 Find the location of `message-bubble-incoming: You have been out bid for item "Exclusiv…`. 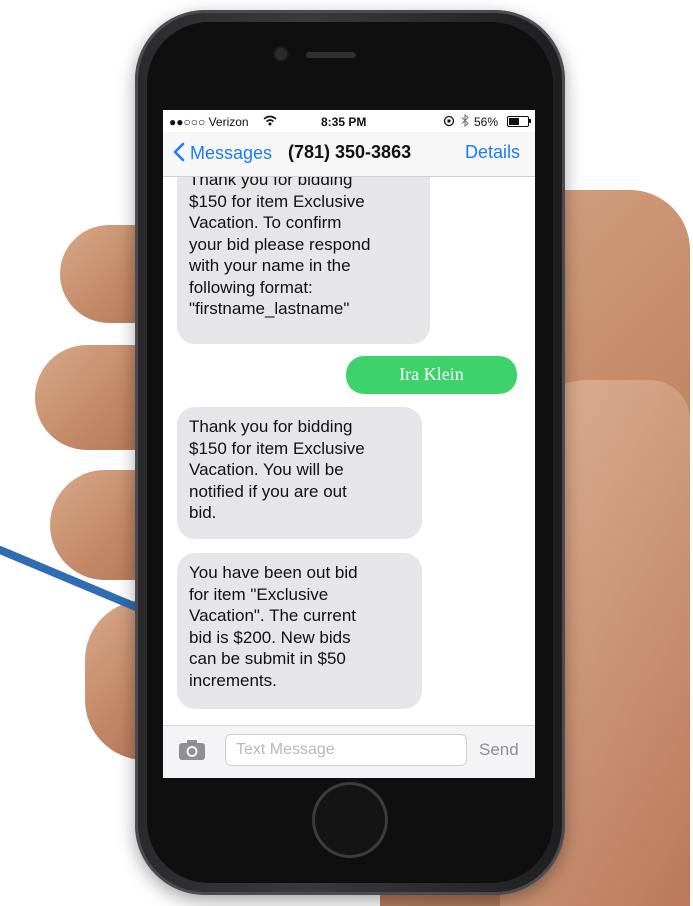

message-bubble-incoming: You have been out bid for item "Exclusiv… is located at coordinates (299, 631).